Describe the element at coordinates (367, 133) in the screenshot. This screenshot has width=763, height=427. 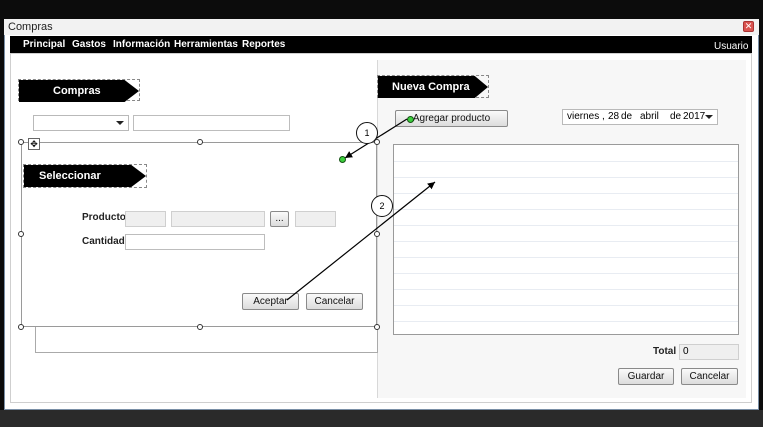
I see `callout-1: 1` at that location.